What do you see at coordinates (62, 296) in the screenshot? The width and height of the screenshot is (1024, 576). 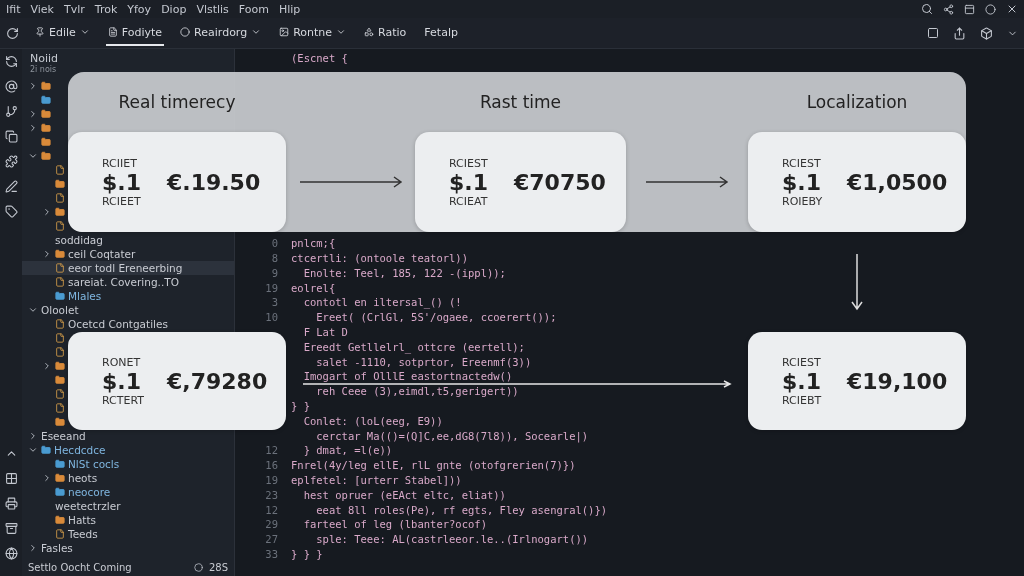 I see `tree-item: Mlales` at bounding box center [62, 296].